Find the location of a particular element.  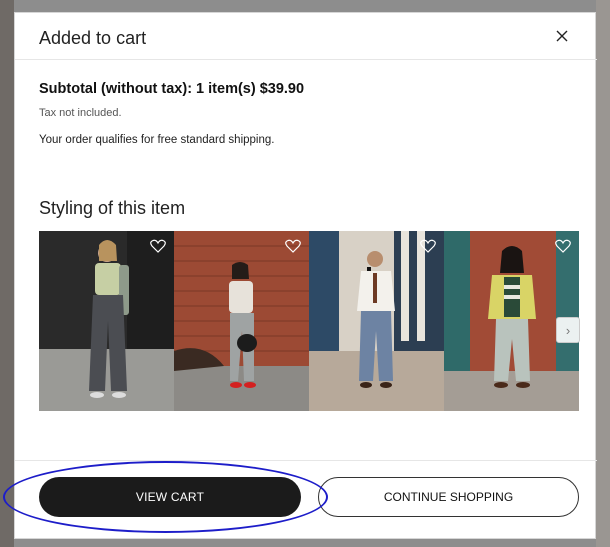

view-cart-button: VIEW CART is located at coordinates (170, 497).